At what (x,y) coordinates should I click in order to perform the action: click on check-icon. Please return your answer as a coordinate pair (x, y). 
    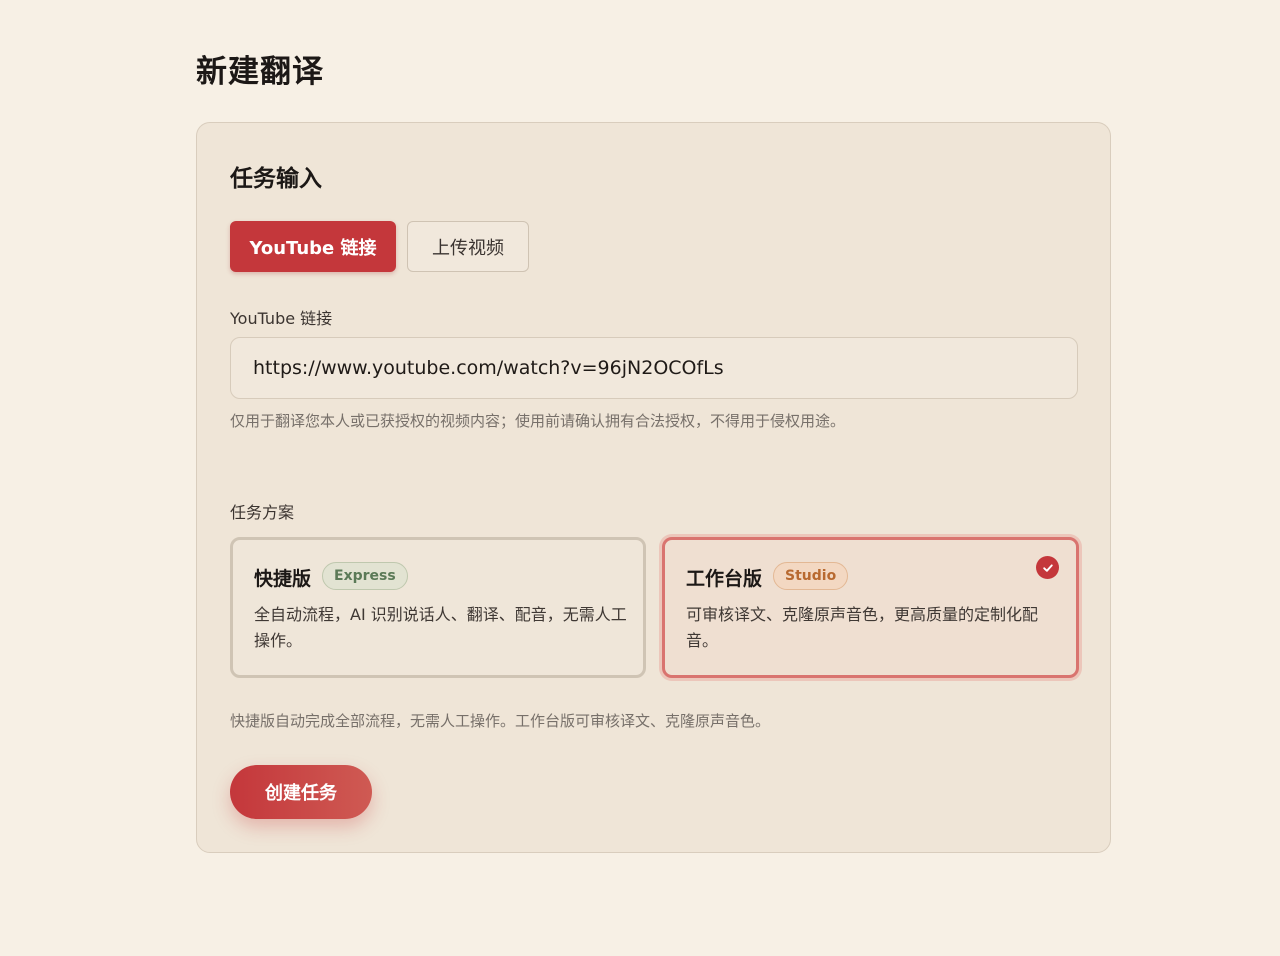
    Looking at the image, I should click on (1047, 567).